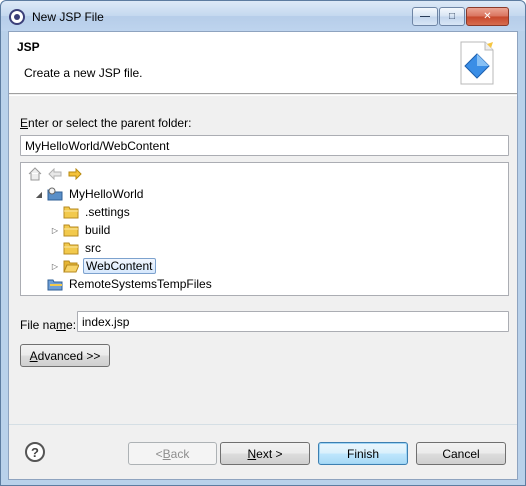 The width and height of the screenshot is (526, 486). I want to click on close-button: ✕, so click(487, 16).